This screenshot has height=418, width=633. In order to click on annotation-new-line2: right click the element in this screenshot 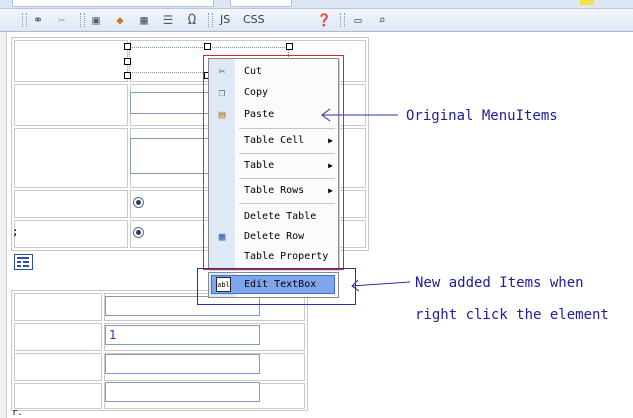, I will do `click(512, 315)`.